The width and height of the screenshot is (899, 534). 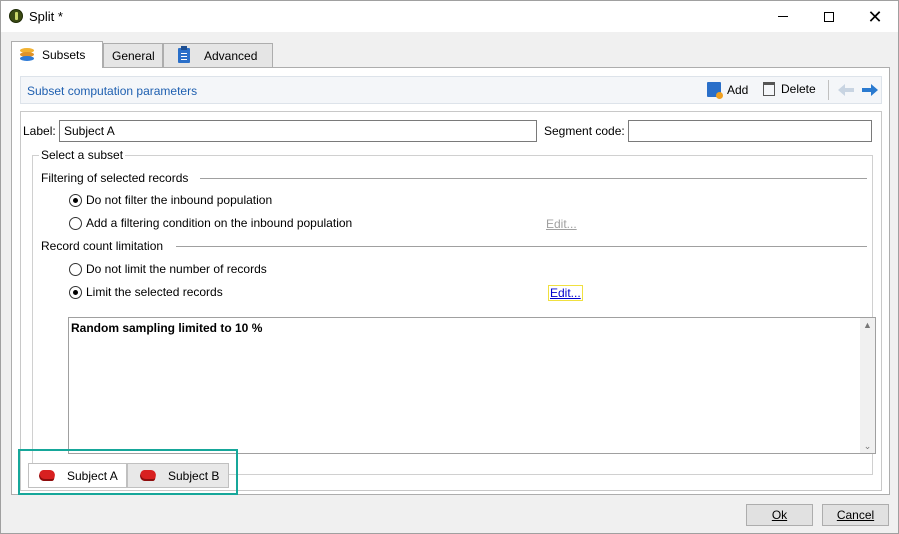 What do you see at coordinates (769, 89) in the screenshot?
I see `trash-icon` at bounding box center [769, 89].